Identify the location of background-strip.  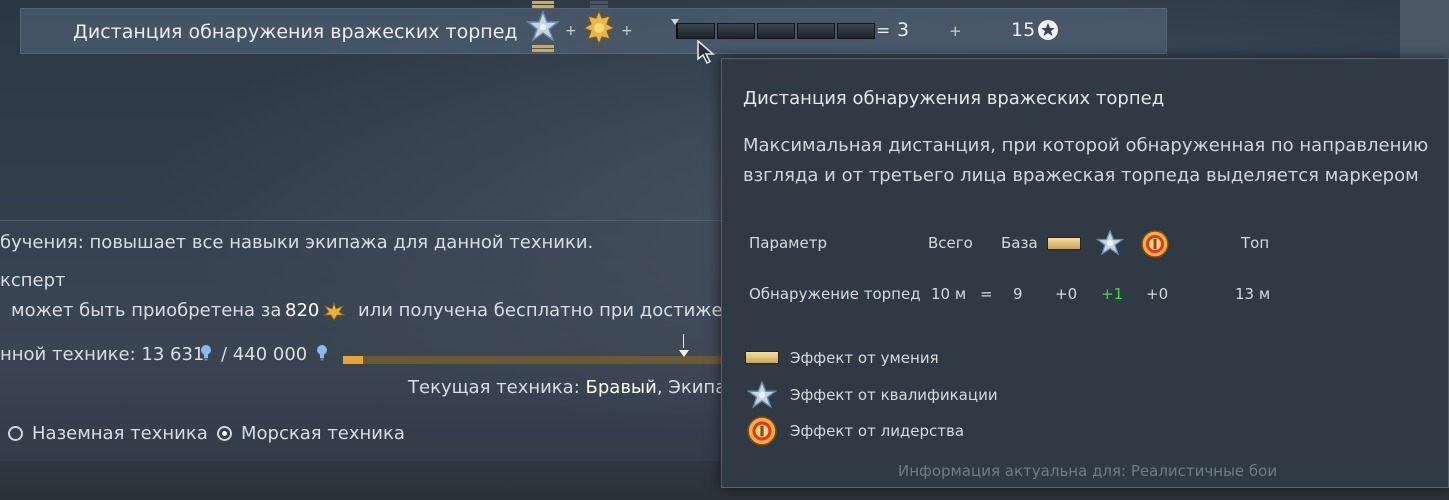
(1424, 30).